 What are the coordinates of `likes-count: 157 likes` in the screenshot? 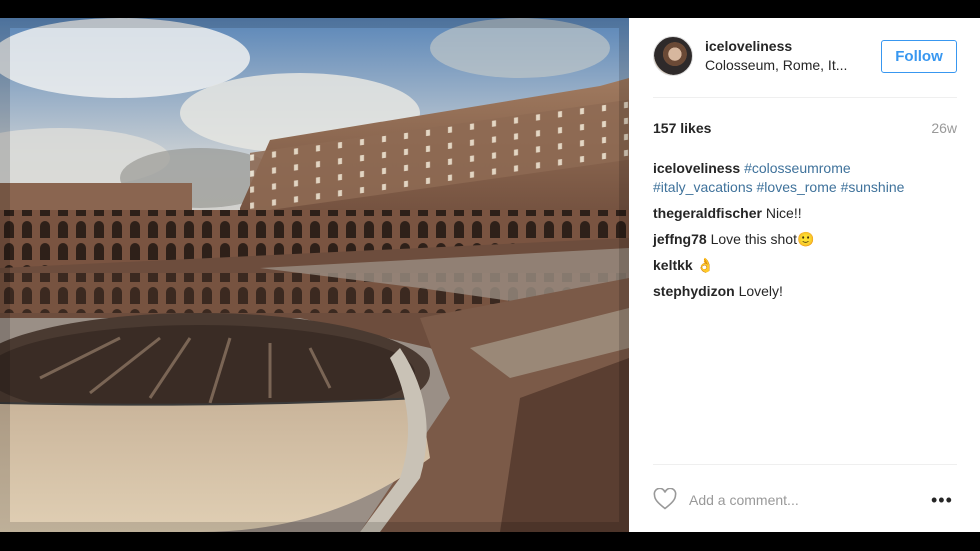 It's located at (682, 128).